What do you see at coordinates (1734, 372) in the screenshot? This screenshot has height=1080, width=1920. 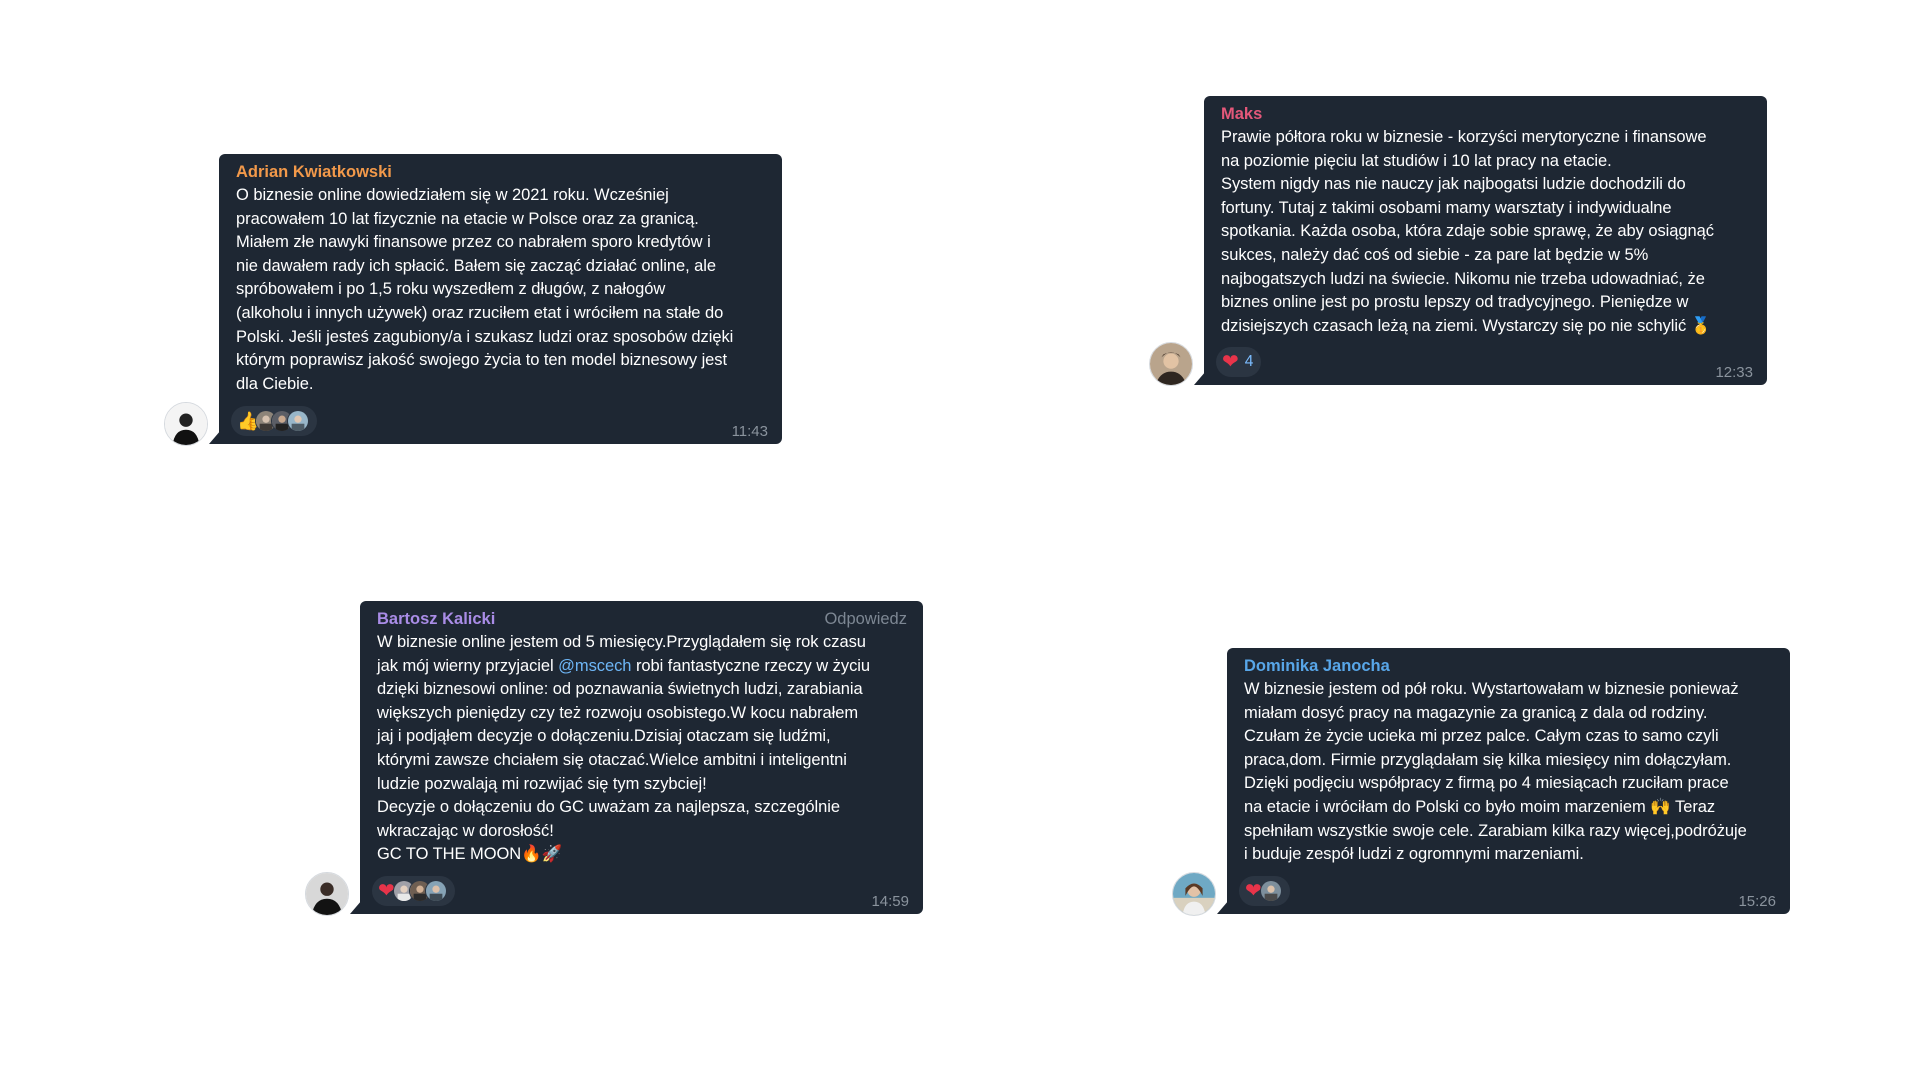 I see `message-time: 12:33` at bounding box center [1734, 372].